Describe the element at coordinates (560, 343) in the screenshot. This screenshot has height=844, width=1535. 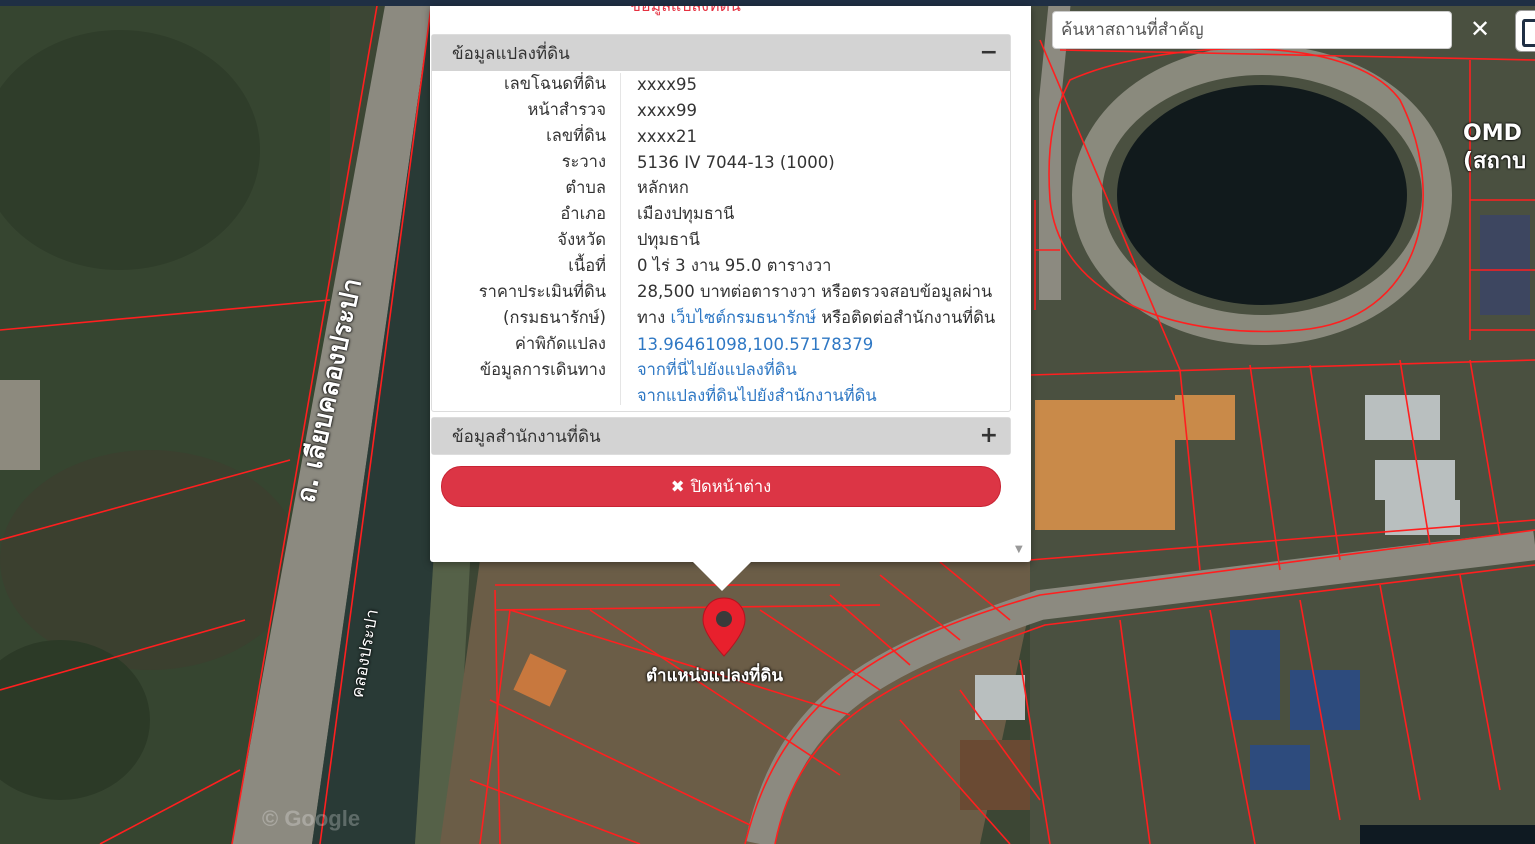
I see `info-key: ค่าพิกัดแปลง` at that location.